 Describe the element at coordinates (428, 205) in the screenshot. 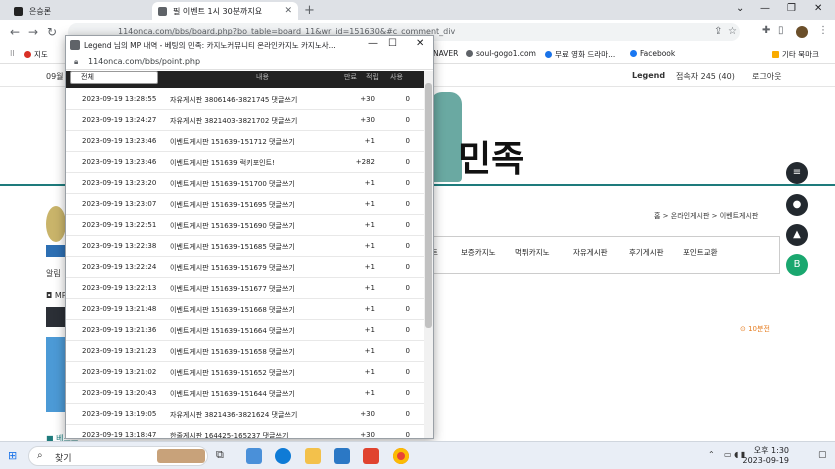

I see `scroll-thumb` at that location.